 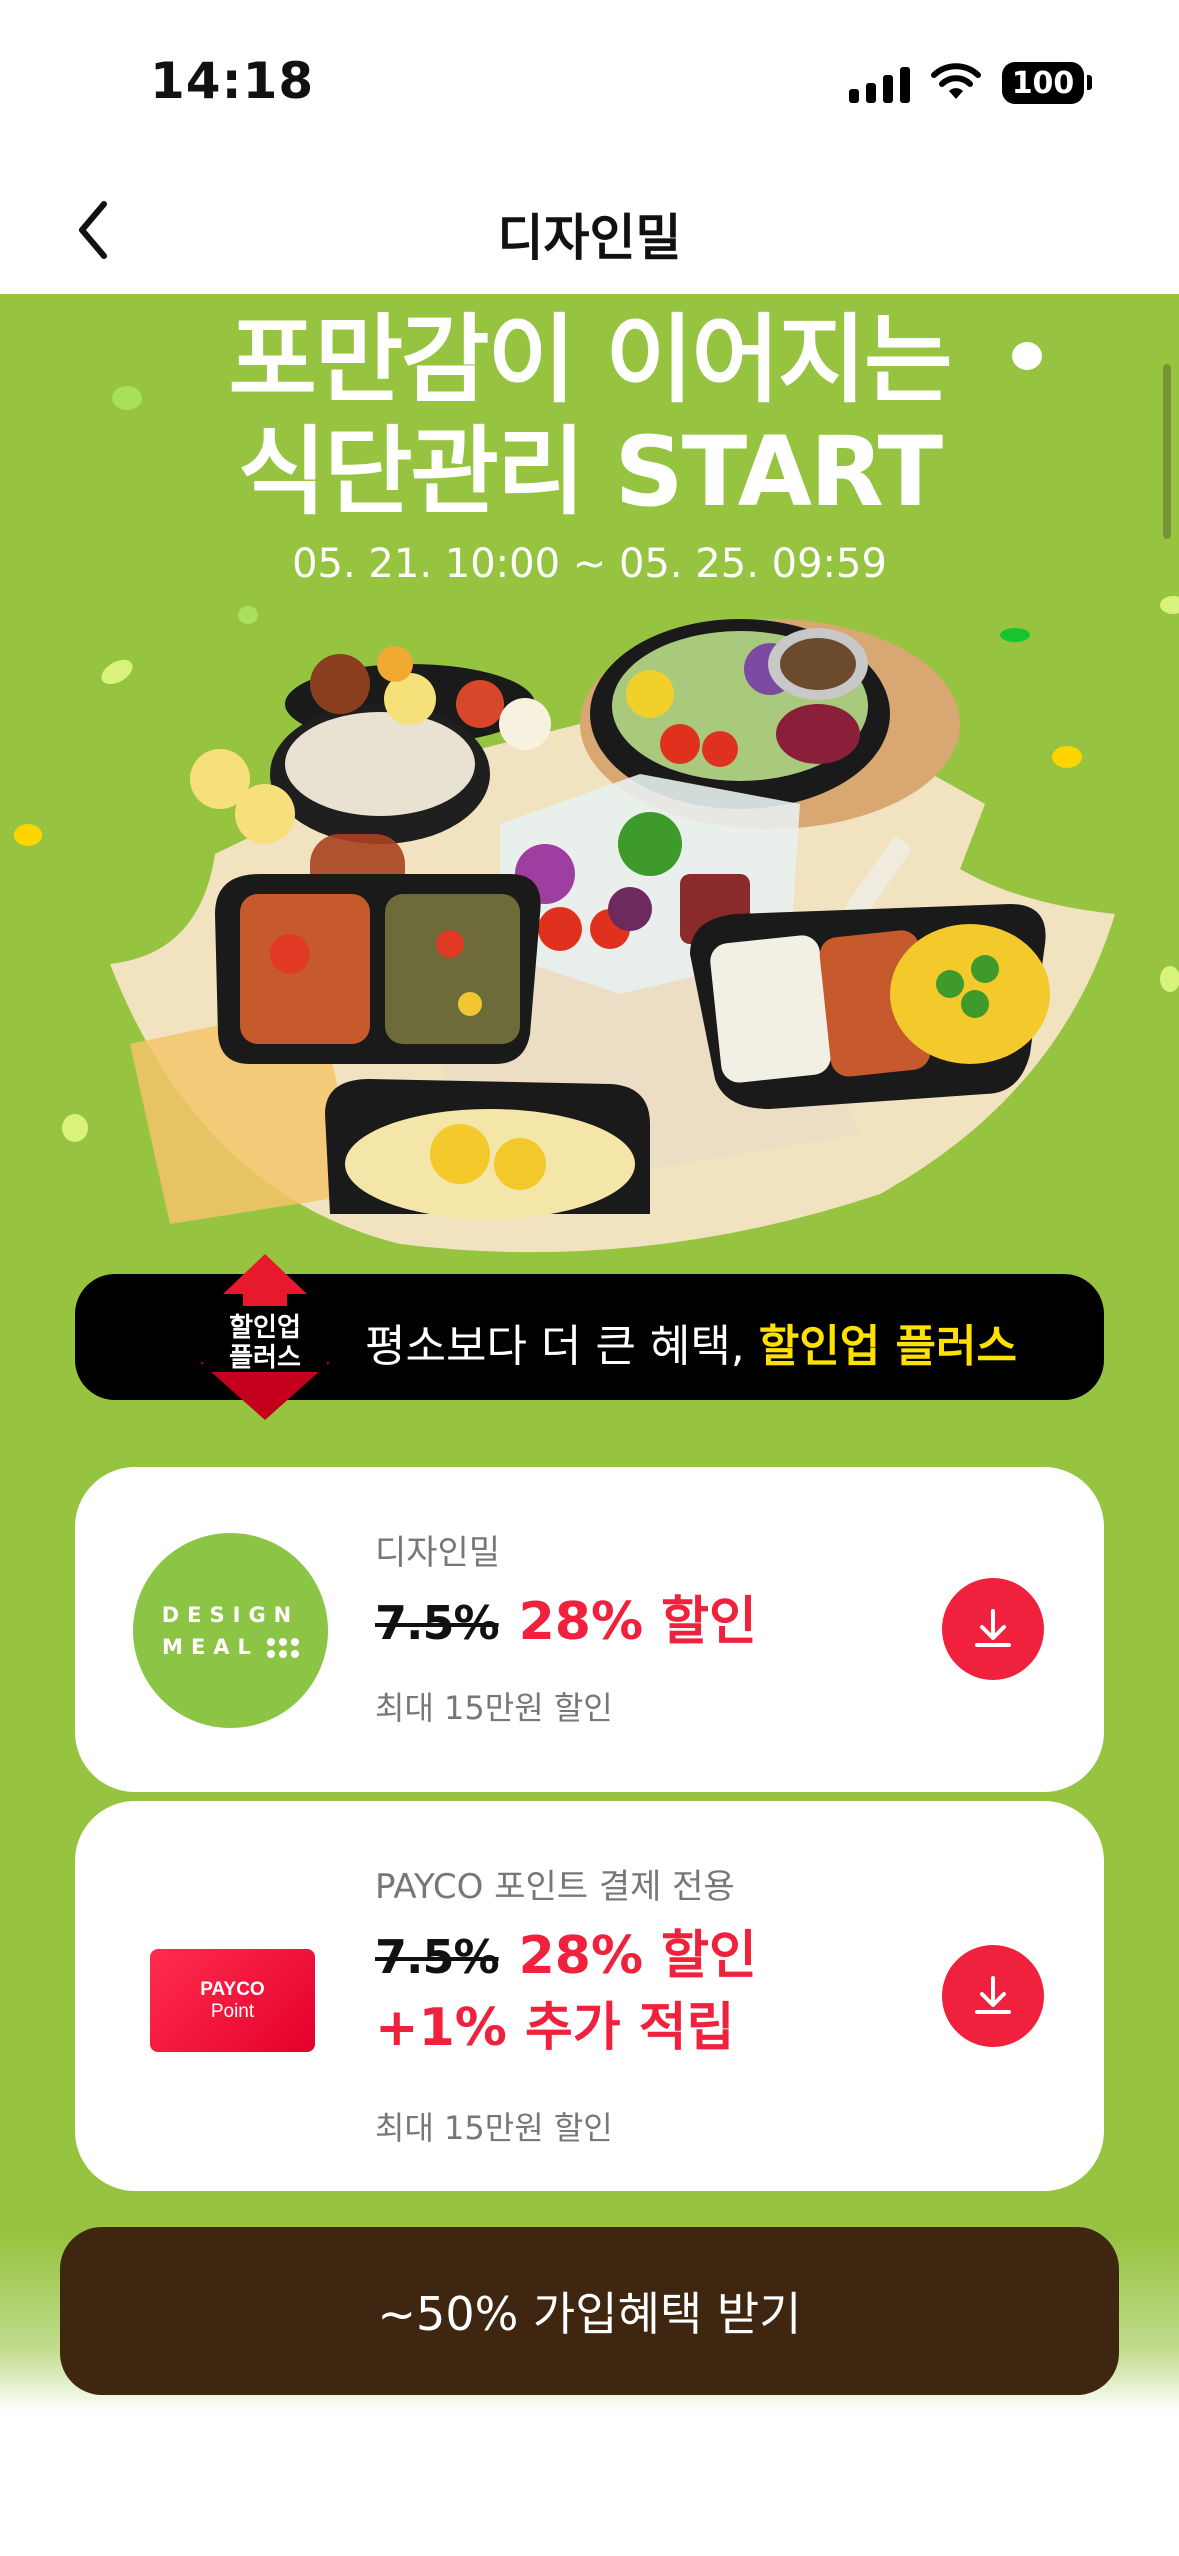 What do you see at coordinates (230, 1630) in the screenshot?
I see `design-meal-logo: DESIGN MEAL` at bounding box center [230, 1630].